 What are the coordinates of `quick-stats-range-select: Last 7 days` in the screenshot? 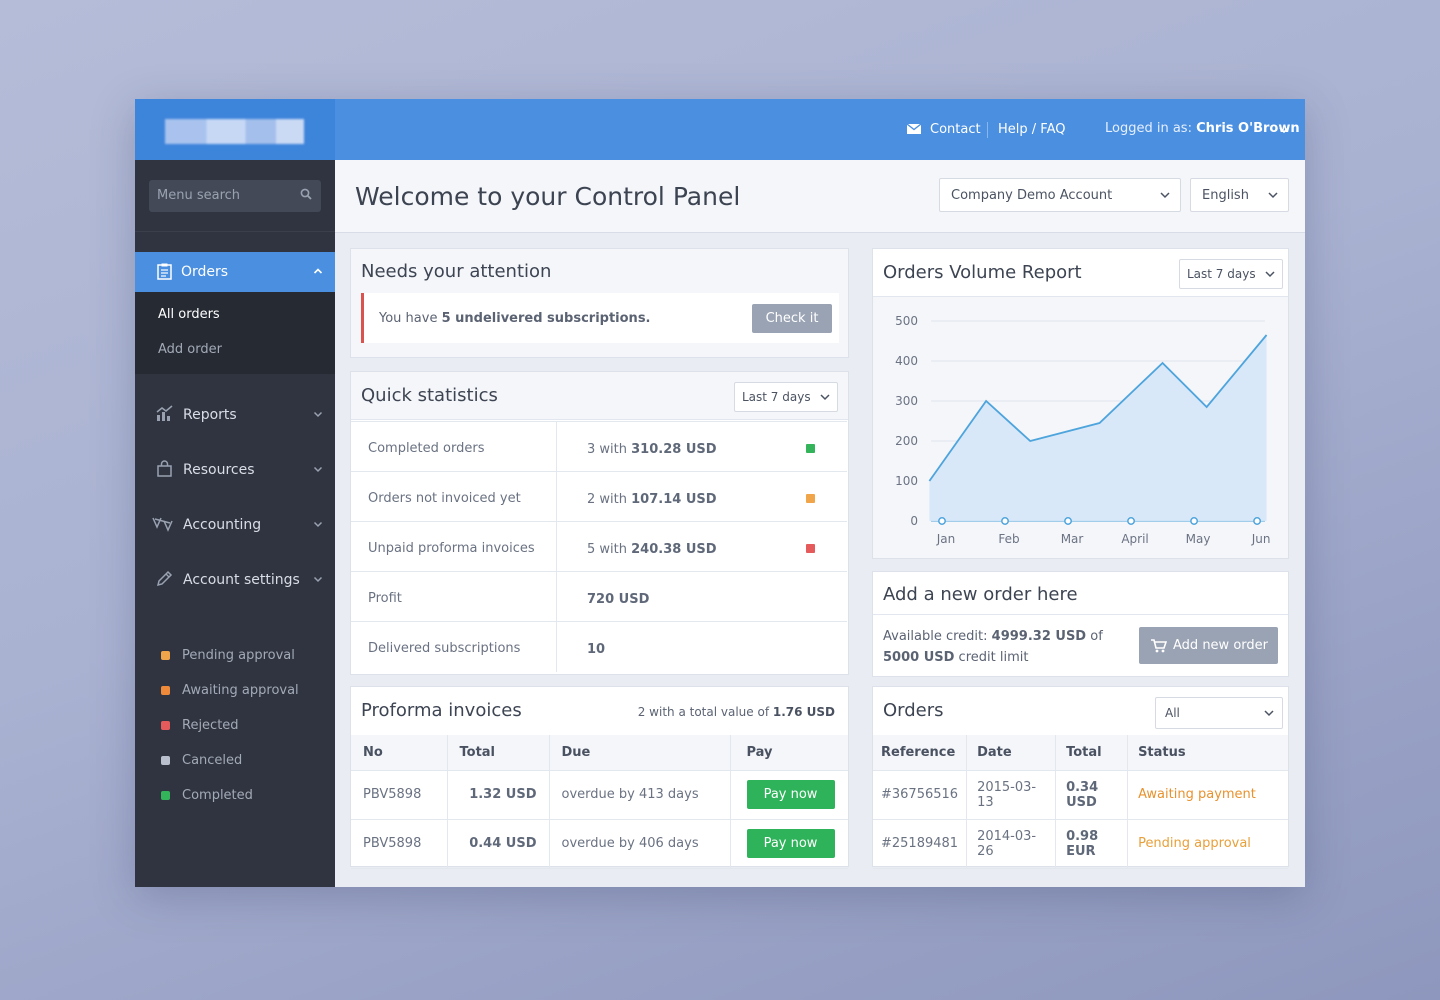 It's located at (786, 397).